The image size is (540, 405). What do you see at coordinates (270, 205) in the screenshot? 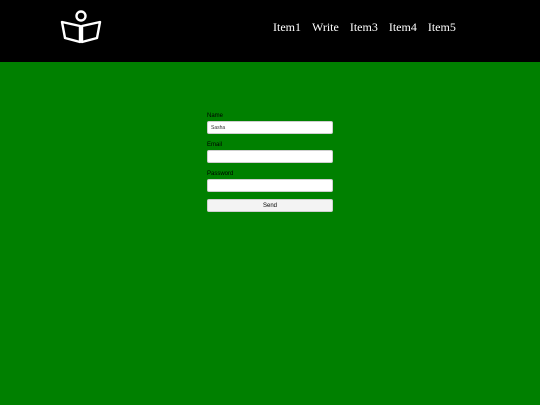
I see `send-button: Send` at bounding box center [270, 205].